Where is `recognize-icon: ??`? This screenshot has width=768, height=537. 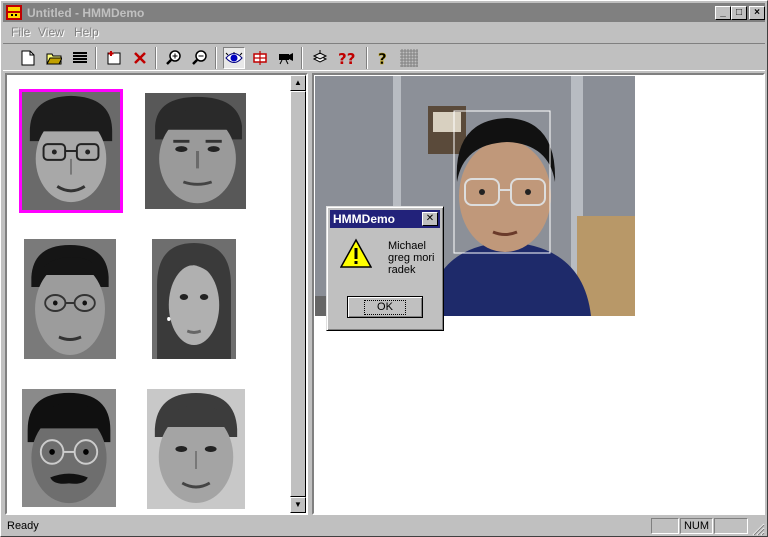 recognize-icon: ?? is located at coordinates (349, 58).